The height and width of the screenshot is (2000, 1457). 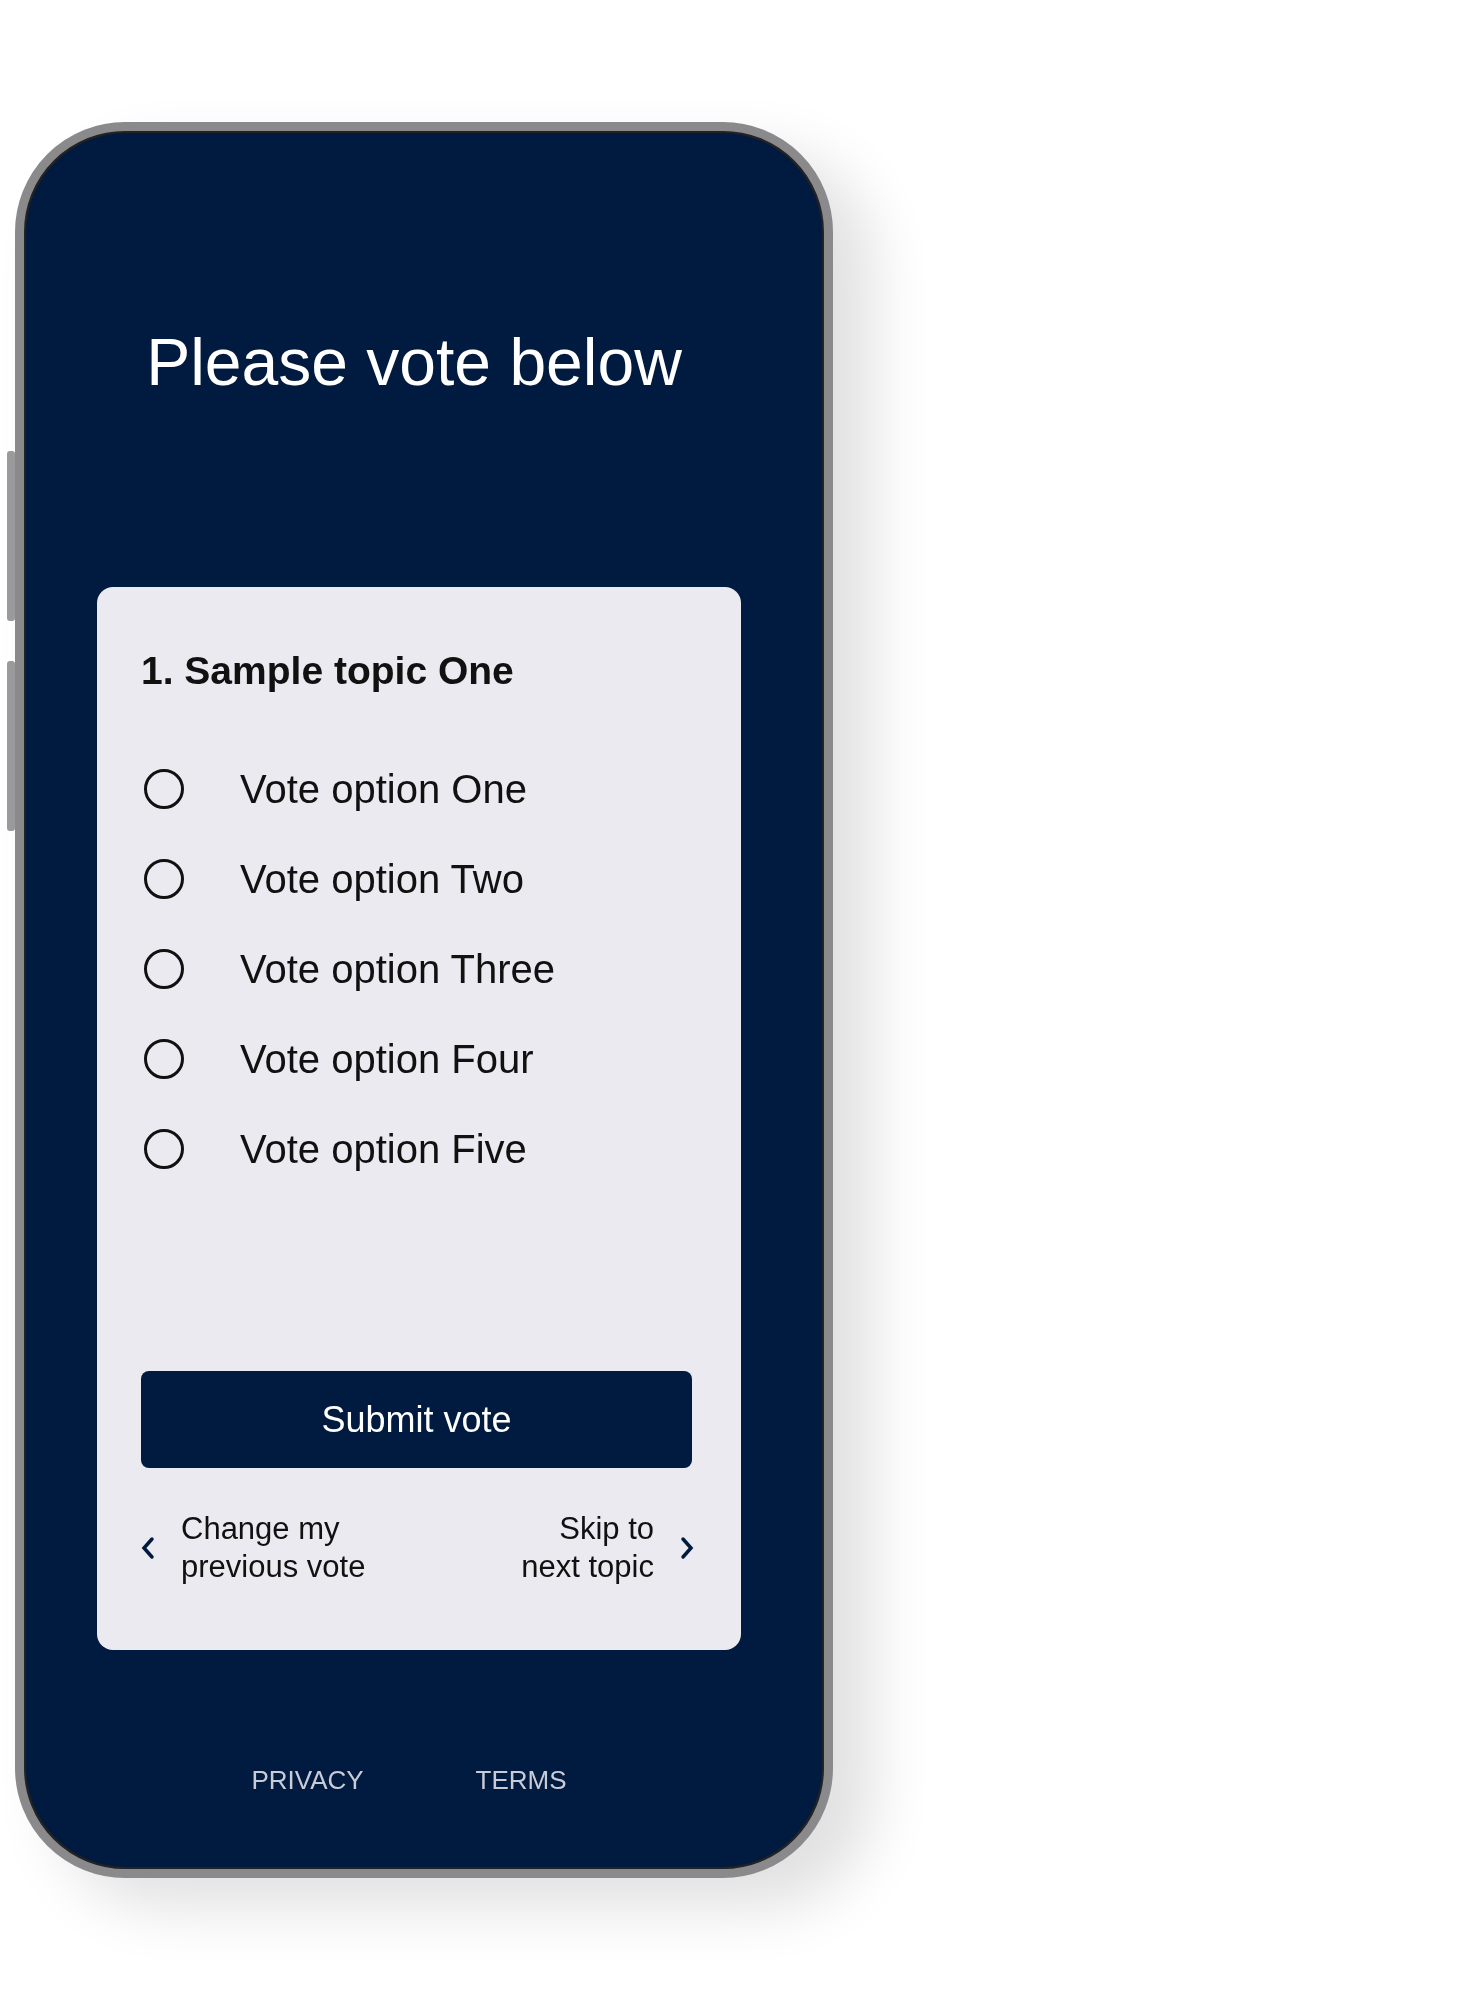 I want to click on footer-link: PRIVACY, so click(x=307, y=1781).